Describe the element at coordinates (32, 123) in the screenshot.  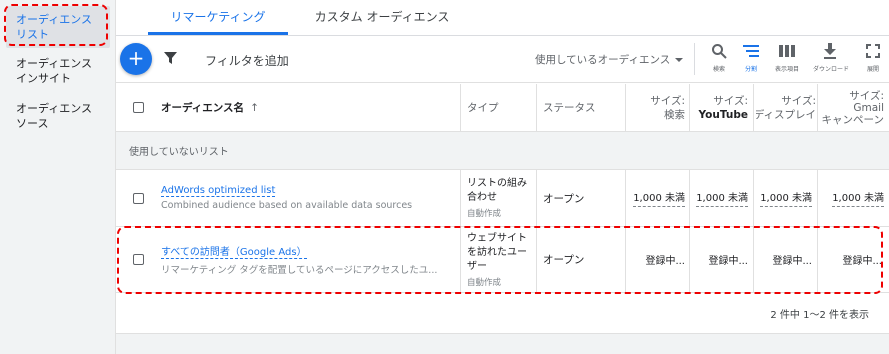
I see `sidebar-item-label: ソース` at that location.